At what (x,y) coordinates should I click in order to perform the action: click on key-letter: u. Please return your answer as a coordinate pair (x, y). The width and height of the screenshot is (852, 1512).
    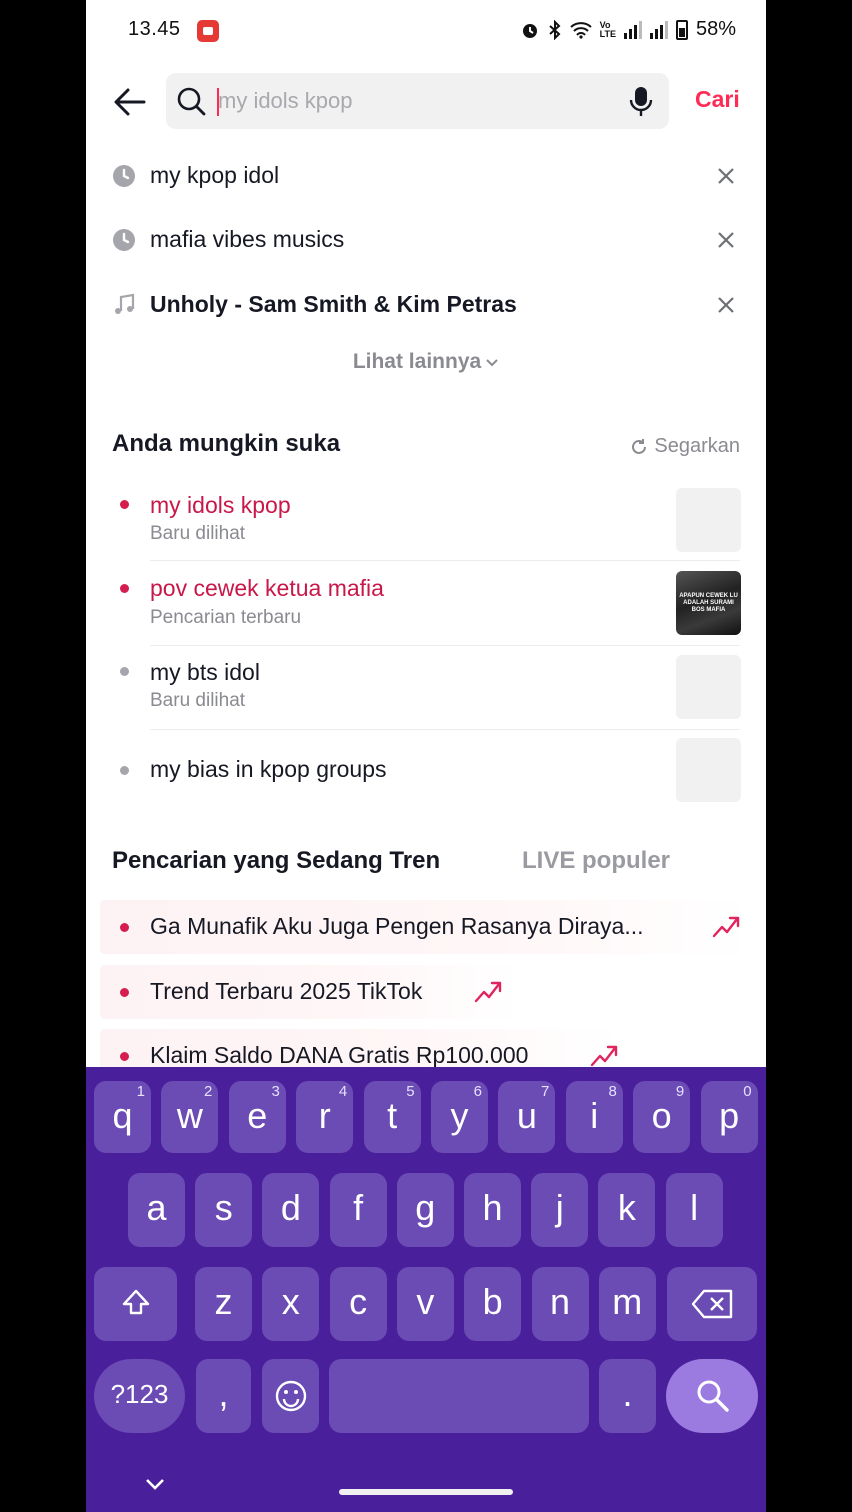
    Looking at the image, I should click on (526, 1115).